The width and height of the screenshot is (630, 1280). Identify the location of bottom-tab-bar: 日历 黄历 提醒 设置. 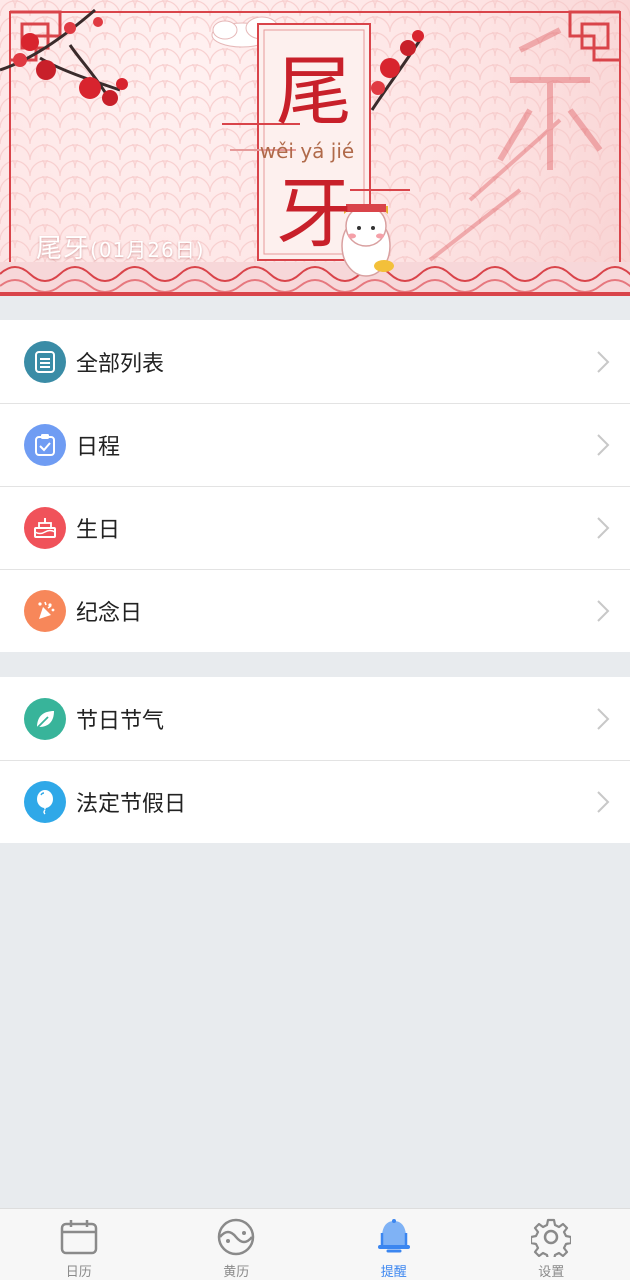
(315, 1244).